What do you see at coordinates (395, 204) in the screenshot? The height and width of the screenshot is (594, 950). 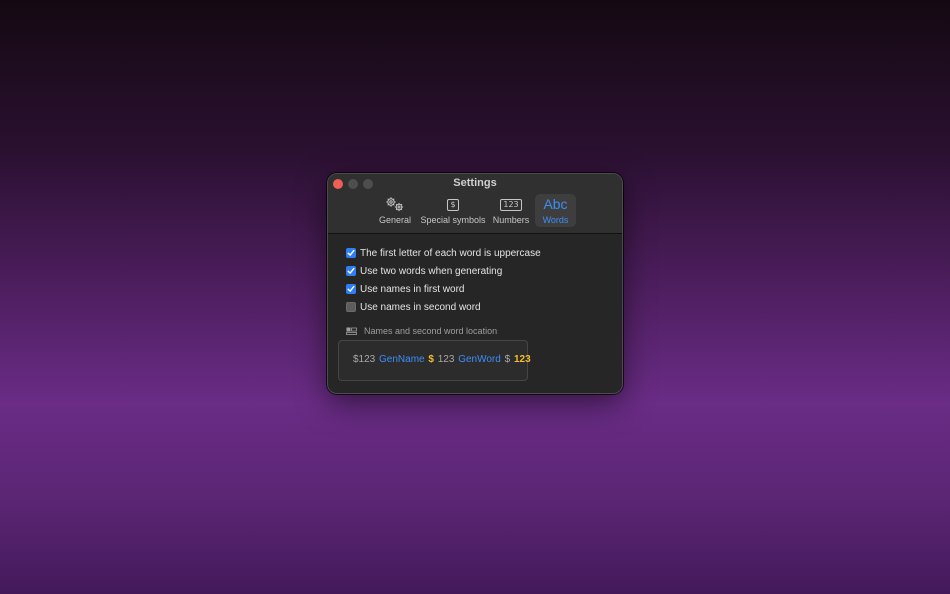 I see `gears-icon` at bounding box center [395, 204].